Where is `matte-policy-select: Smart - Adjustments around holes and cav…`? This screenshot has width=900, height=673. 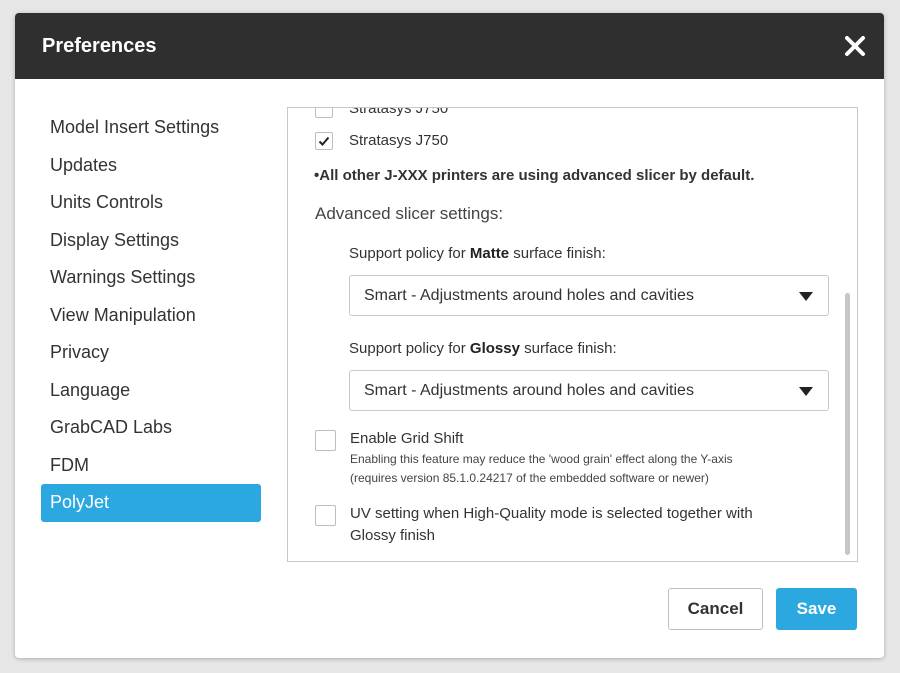
matte-policy-select: Smart - Adjustments around holes and cav… is located at coordinates (589, 295).